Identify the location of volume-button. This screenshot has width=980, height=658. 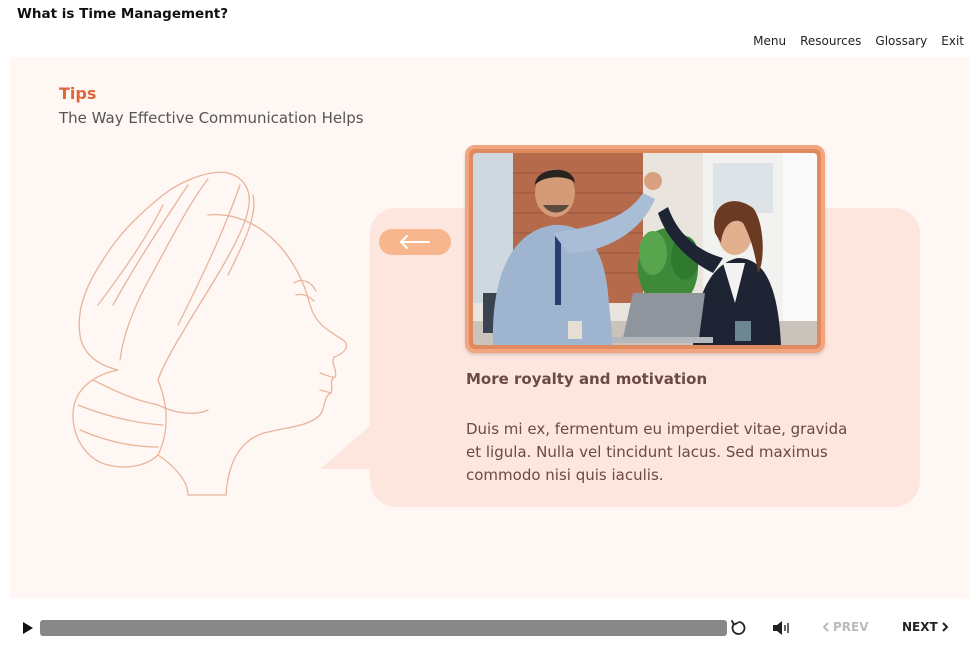
(781, 630).